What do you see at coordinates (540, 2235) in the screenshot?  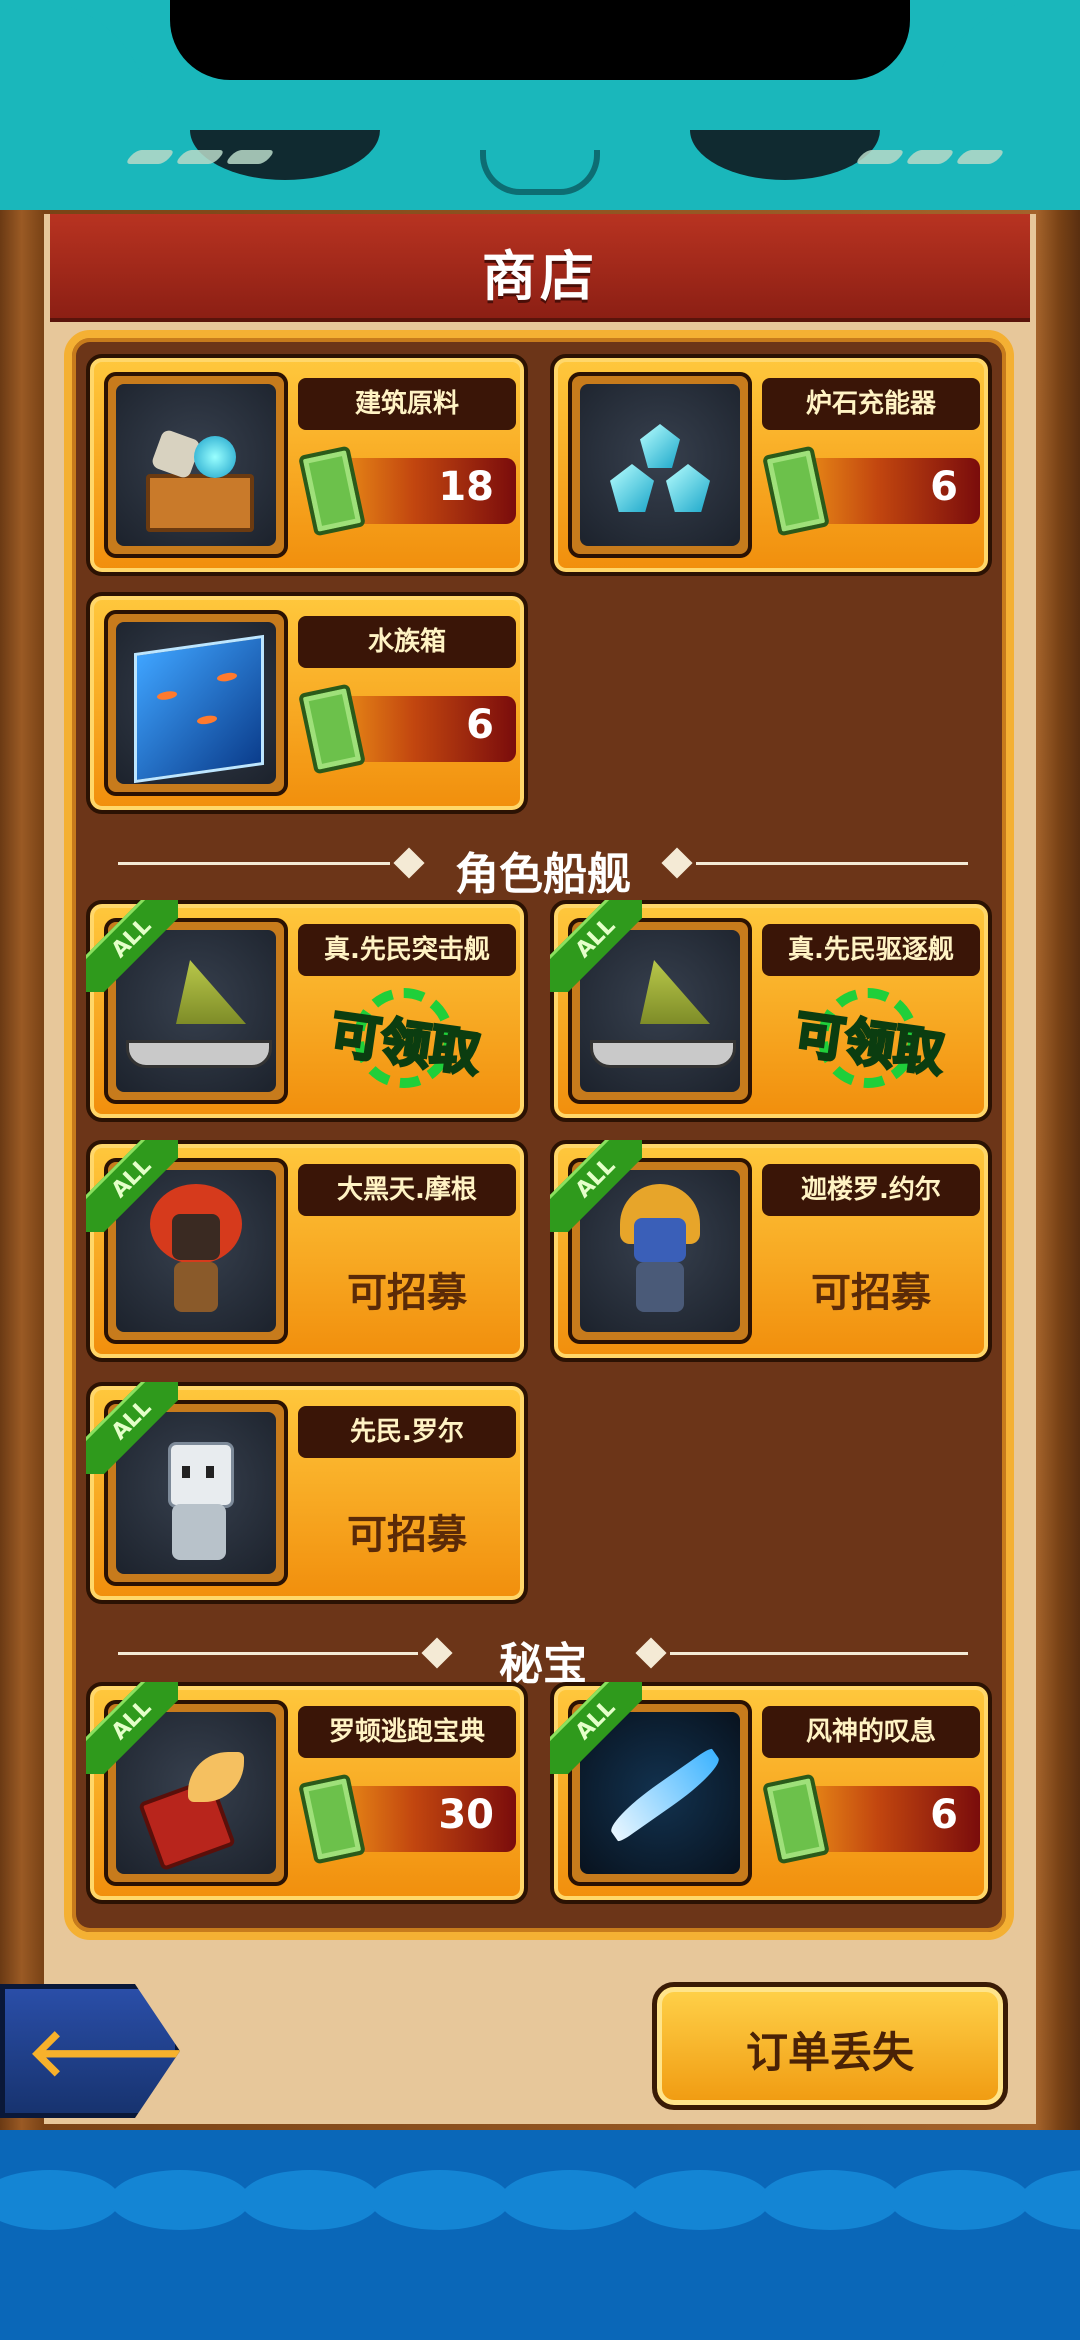 I see `sea-decoration` at bounding box center [540, 2235].